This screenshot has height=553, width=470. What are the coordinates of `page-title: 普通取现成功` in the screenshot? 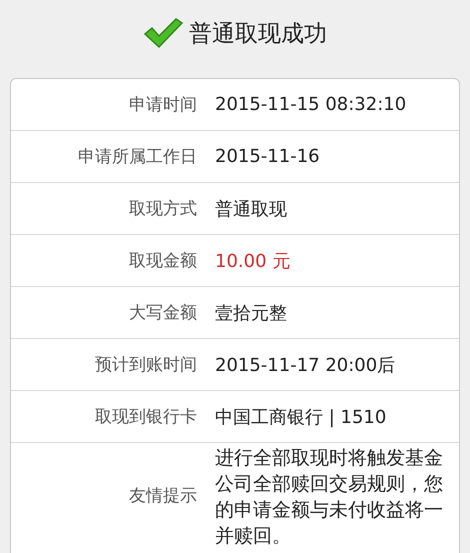 It's located at (258, 34).